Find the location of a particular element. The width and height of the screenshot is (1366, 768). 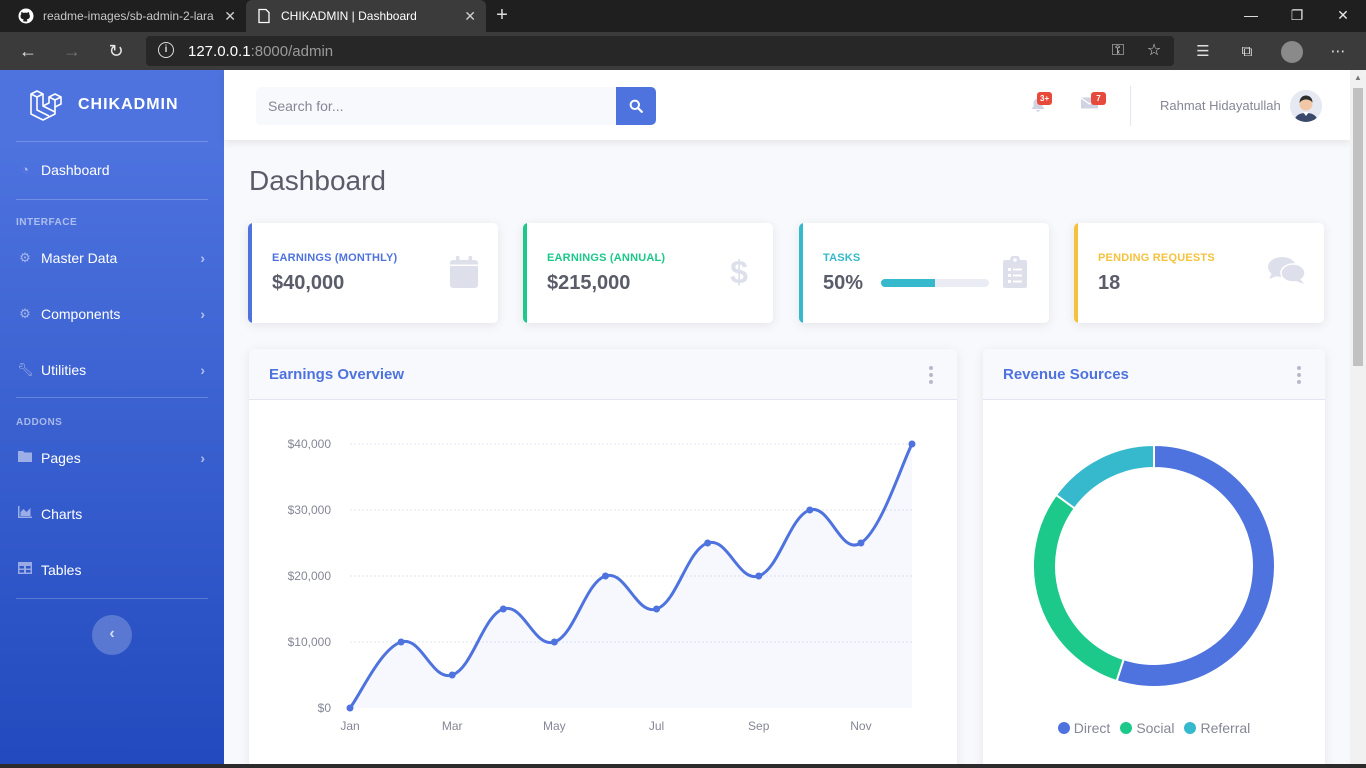

restore-button: ❐ is located at coordinates (1297, 16).